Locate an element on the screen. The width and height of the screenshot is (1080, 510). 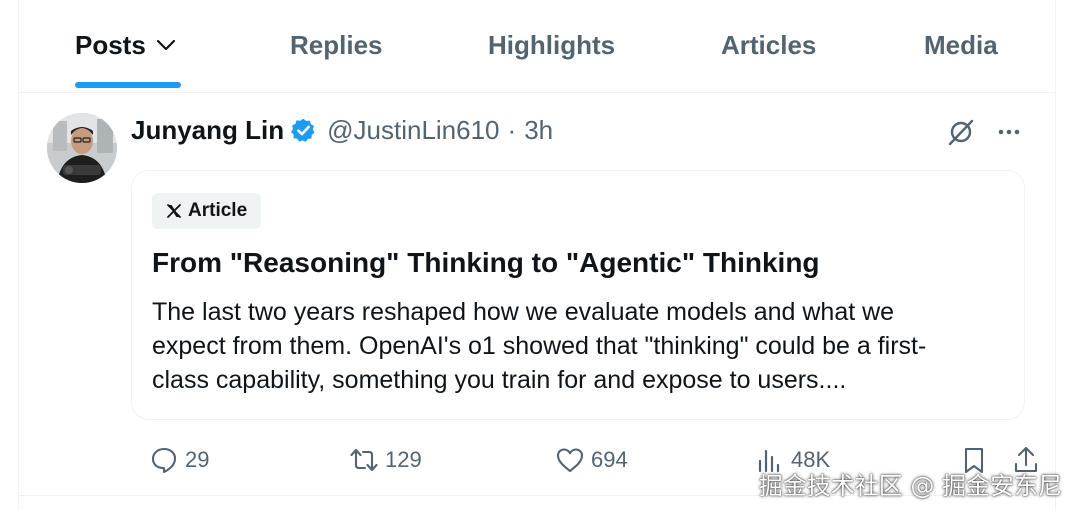
tab-posts: Posts is located at coordinates (126, 45).